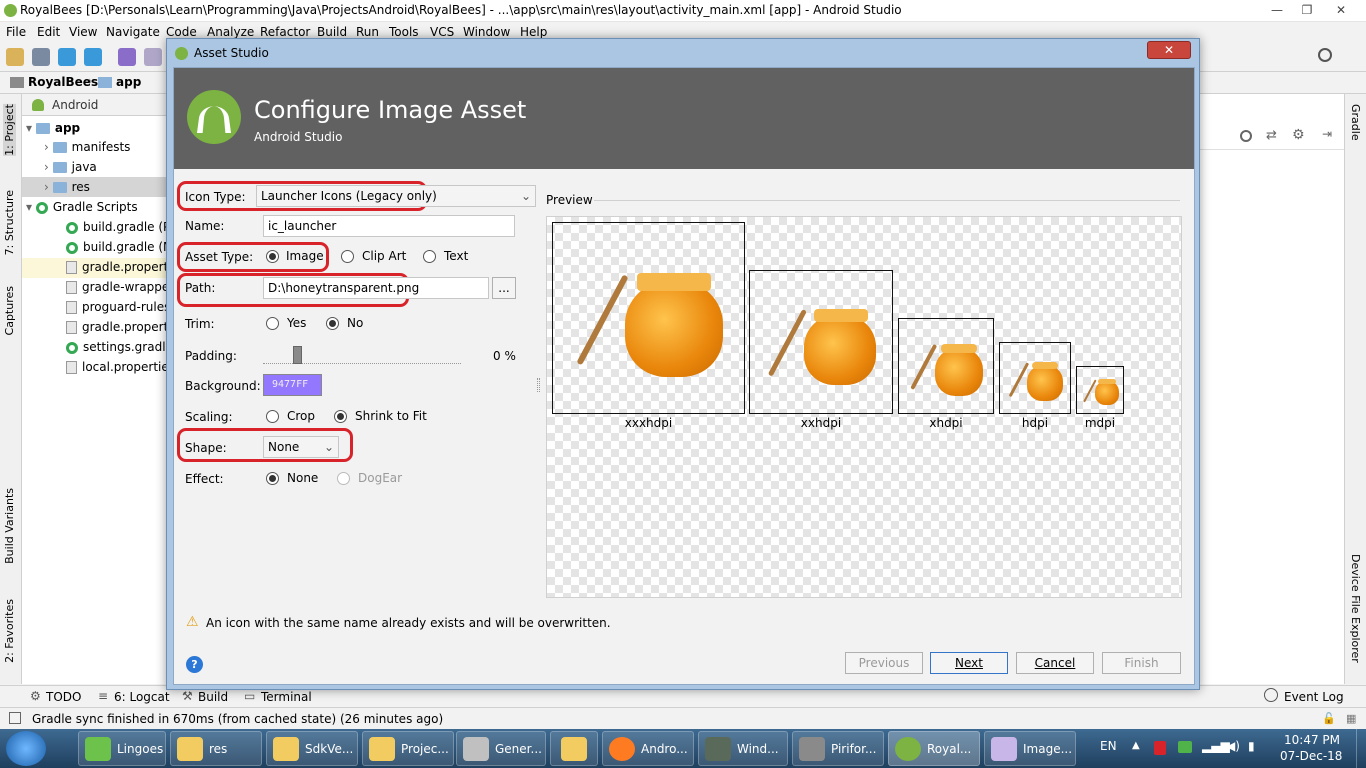  What do you see at coordinates (16, 32) in the screenshot?
I see `menu-file: File` at bounding box center [16, 32].